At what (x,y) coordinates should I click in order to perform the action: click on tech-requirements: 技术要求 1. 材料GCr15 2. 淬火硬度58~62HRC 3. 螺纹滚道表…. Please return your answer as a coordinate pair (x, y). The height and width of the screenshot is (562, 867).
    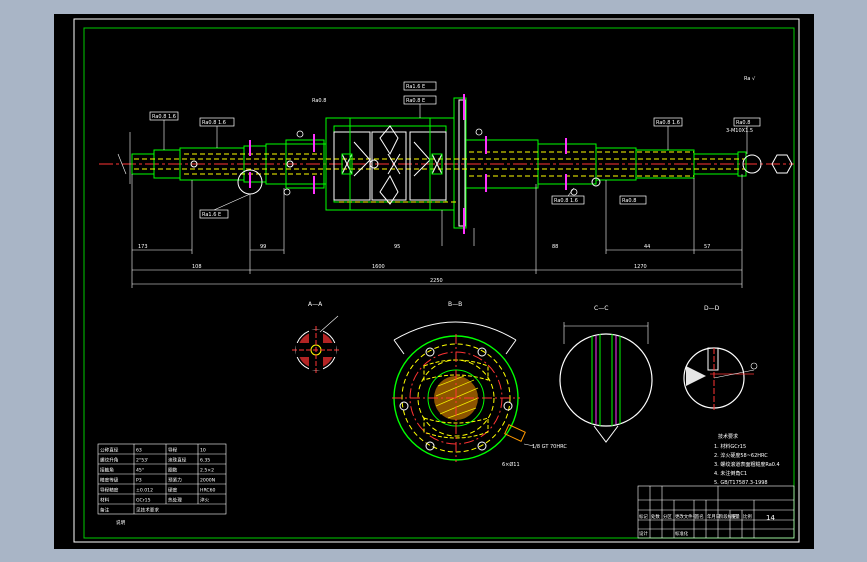
    Looking at the image, I should click on (747, 459).